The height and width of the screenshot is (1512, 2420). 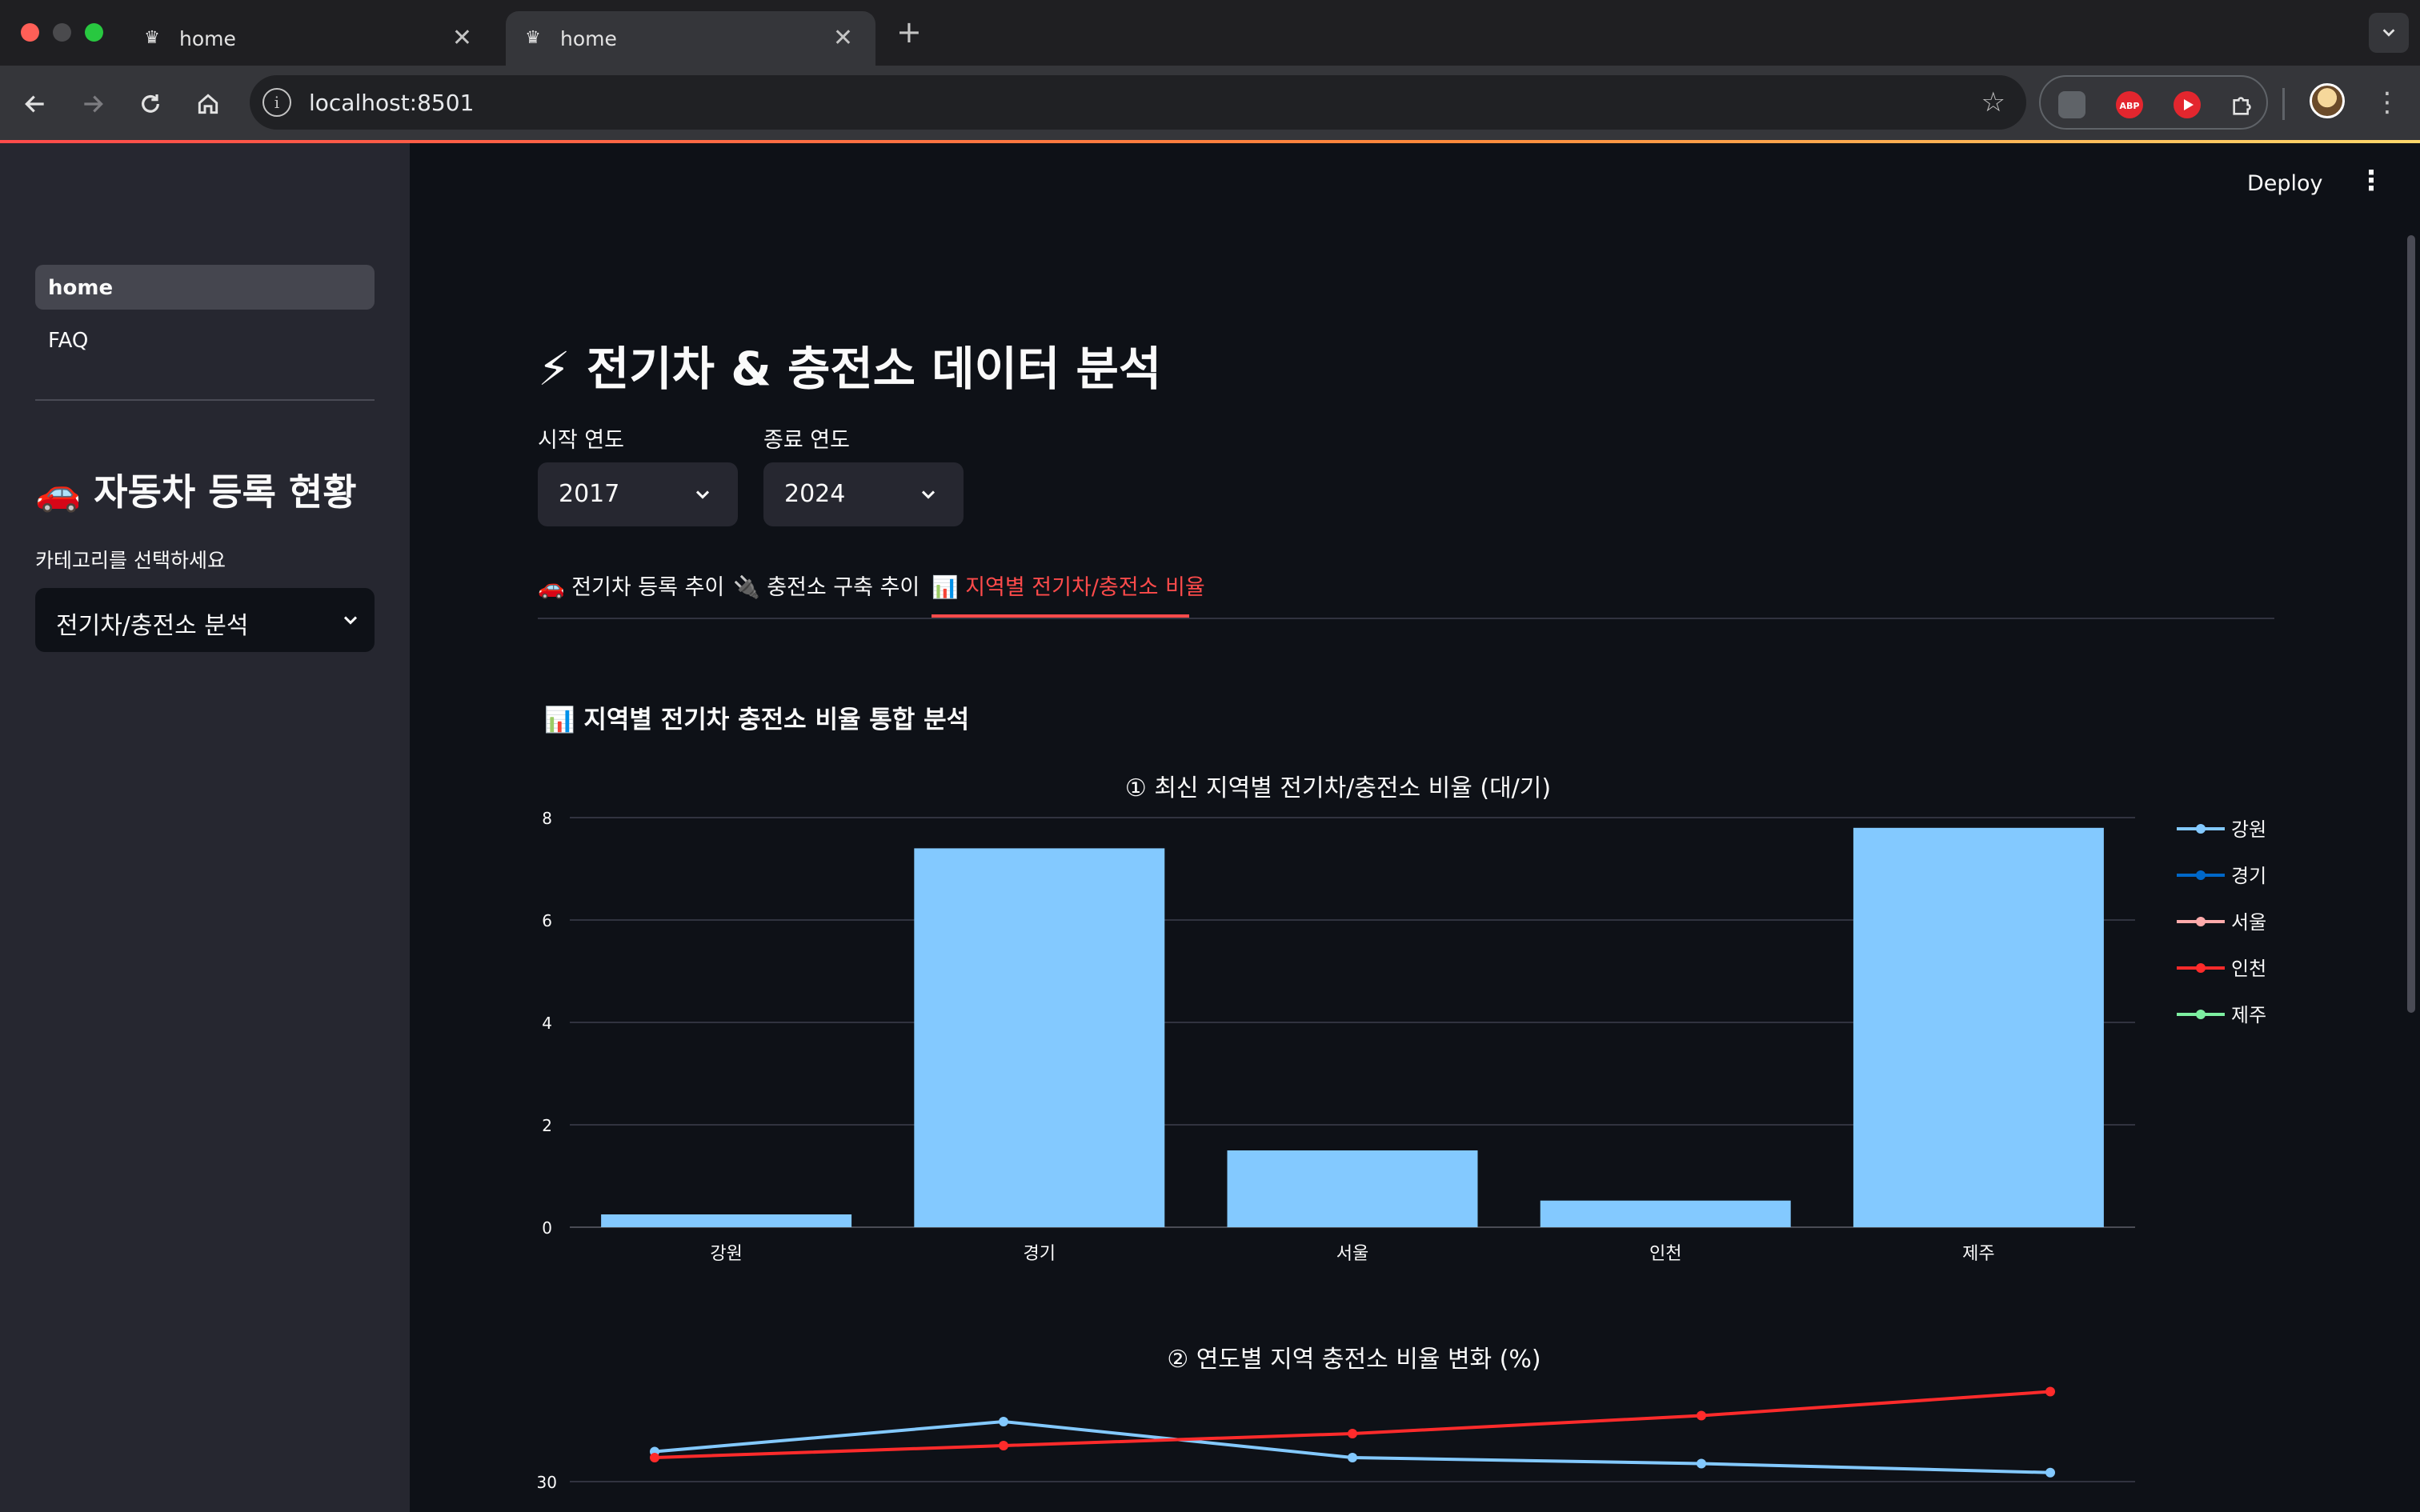 I want to click on youtube-ext-icon, so click(x=2187, y=104).